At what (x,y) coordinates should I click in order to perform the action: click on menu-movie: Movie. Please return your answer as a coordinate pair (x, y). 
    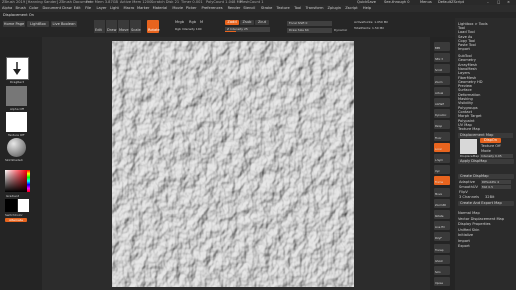
    Looking at the image, I should click on (177, 8).